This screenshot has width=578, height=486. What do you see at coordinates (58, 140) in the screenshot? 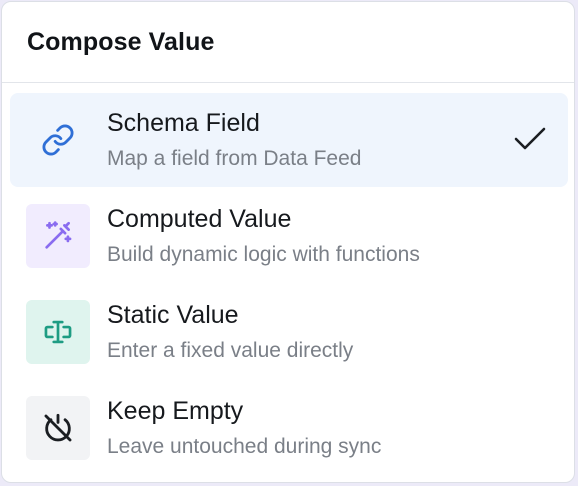
I see `link-icon` at bounding box center [58, 140].